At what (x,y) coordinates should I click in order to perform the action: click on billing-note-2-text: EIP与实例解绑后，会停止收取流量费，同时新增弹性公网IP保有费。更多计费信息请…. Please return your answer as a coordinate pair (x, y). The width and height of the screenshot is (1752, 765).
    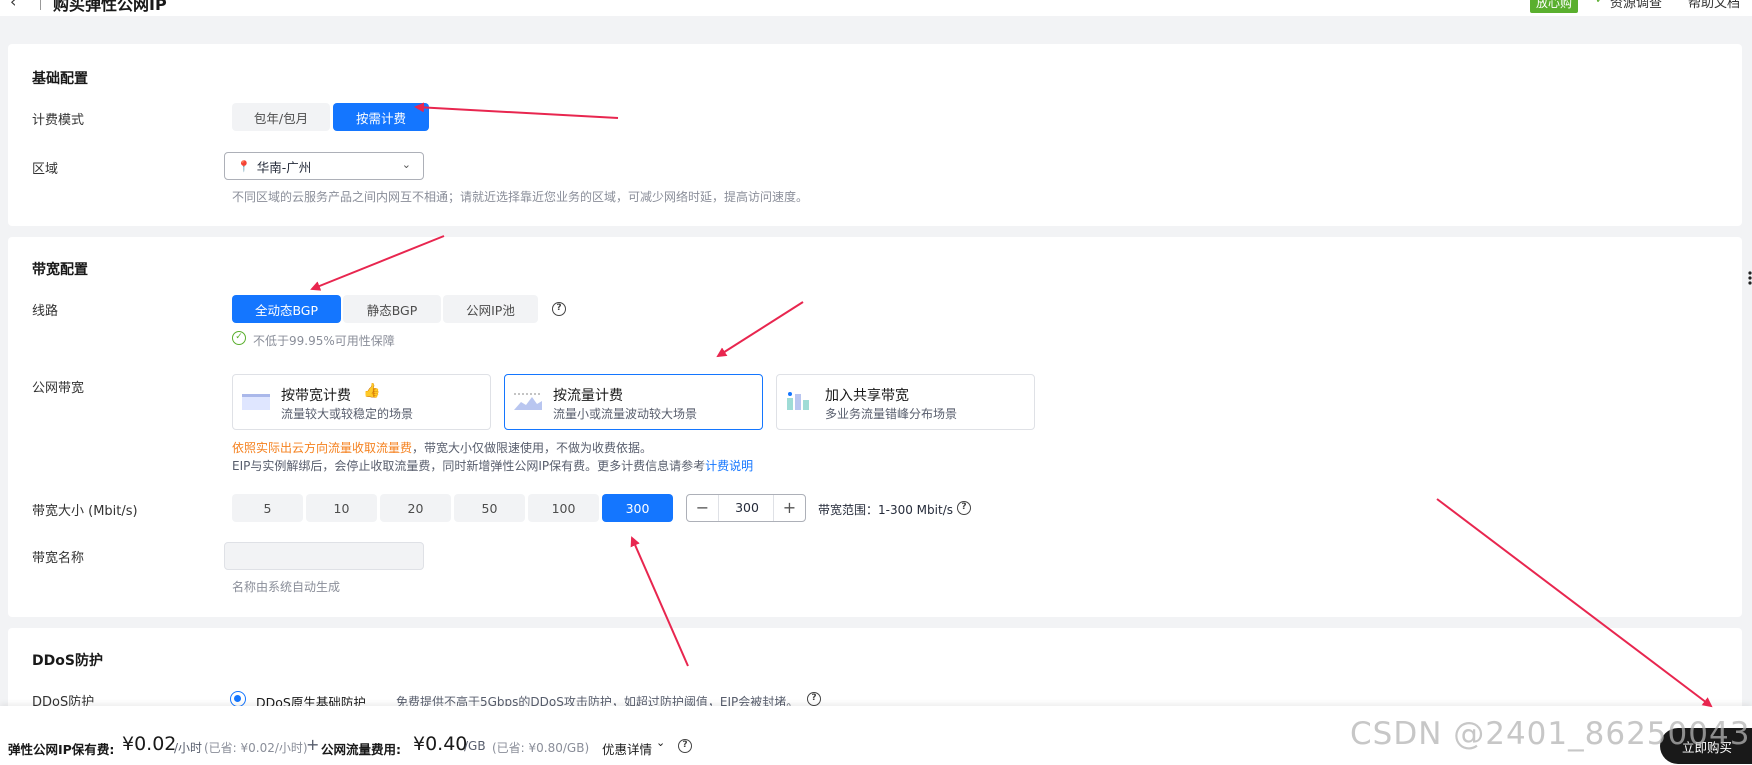
    Looking at the image, I should click on (469, 466).